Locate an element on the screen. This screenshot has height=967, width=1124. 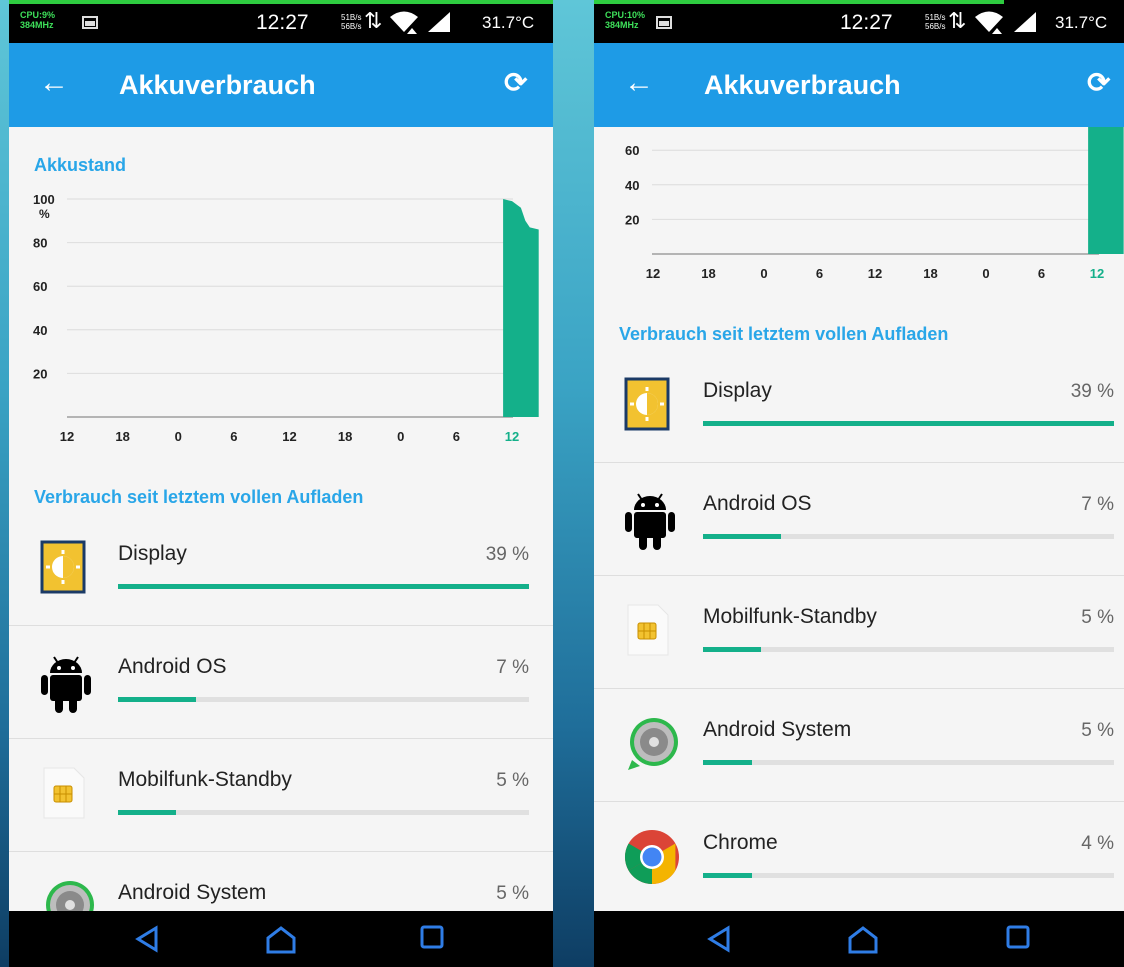
battery-level-heading: Akkustand is located at coordinates (80, 165).